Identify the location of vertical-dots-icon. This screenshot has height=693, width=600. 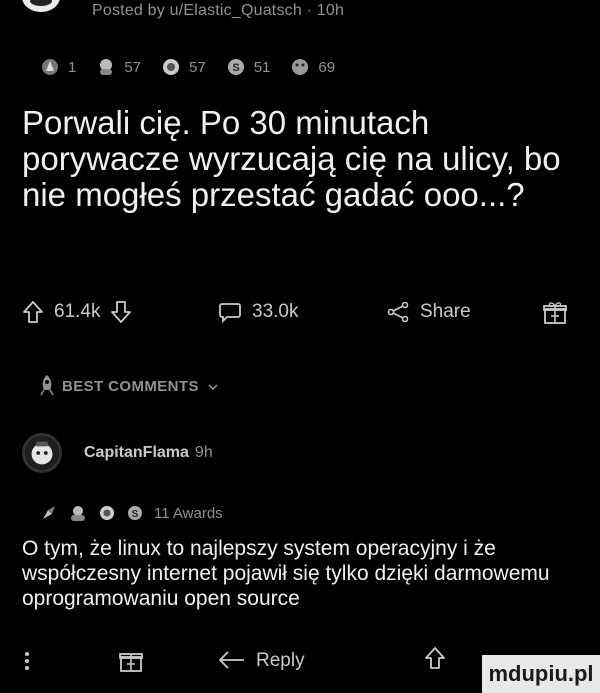
(27, 661).